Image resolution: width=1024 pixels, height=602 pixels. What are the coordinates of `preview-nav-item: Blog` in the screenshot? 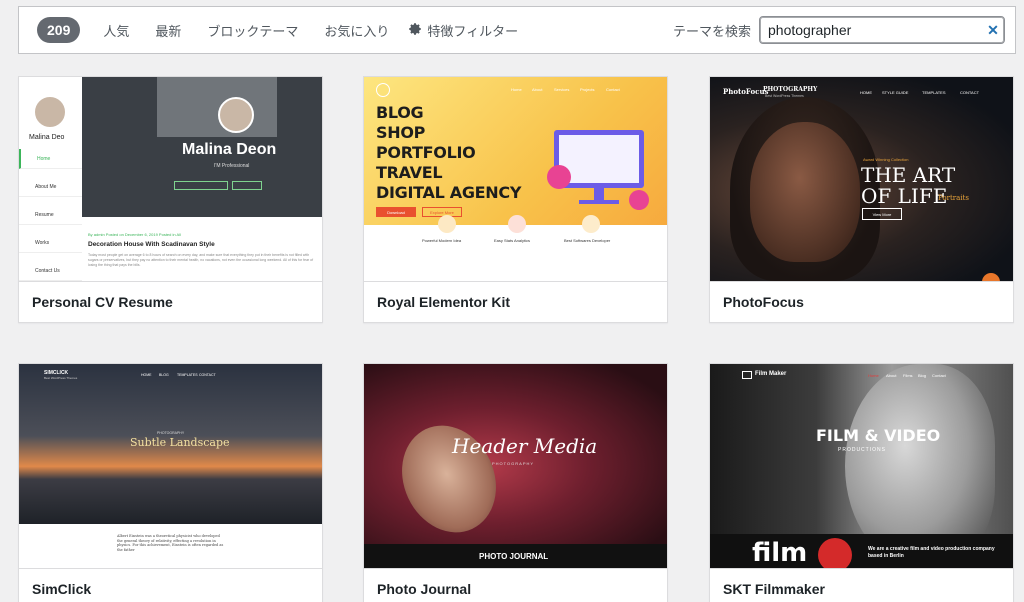 It's located at (922, 375).